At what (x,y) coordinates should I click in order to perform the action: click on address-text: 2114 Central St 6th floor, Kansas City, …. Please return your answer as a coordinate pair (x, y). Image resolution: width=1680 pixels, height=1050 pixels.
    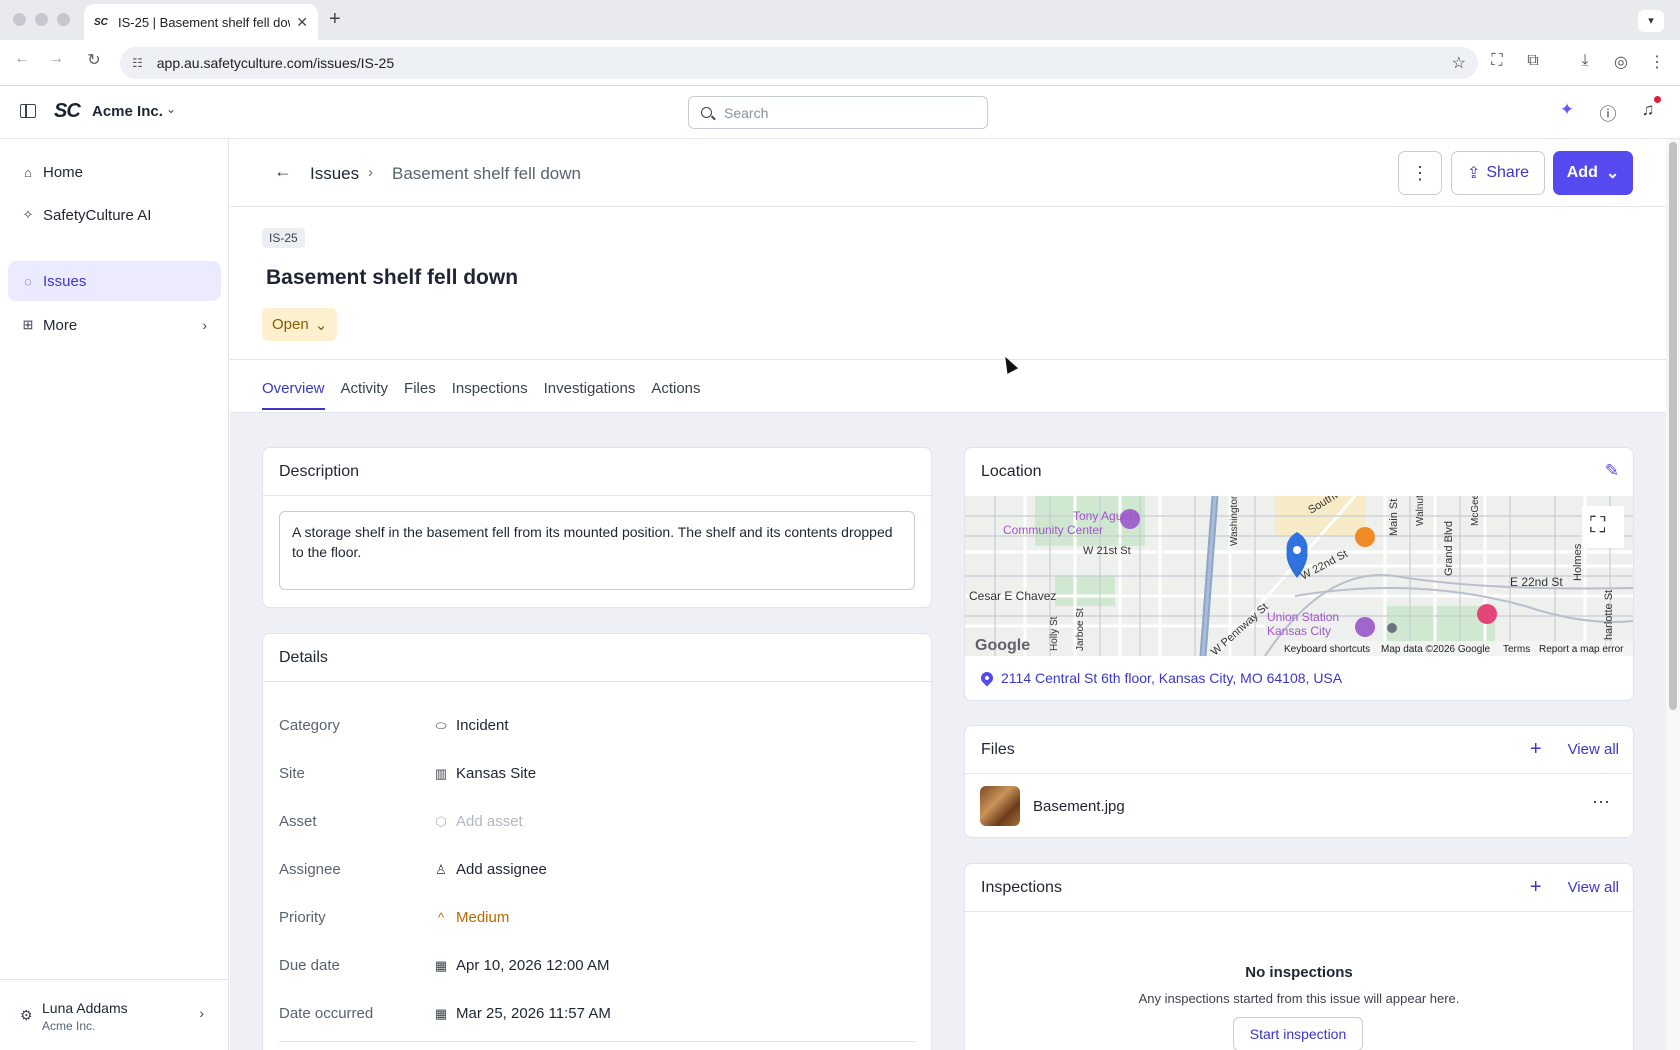
    Looking at the image, I should click on (1172, 678).